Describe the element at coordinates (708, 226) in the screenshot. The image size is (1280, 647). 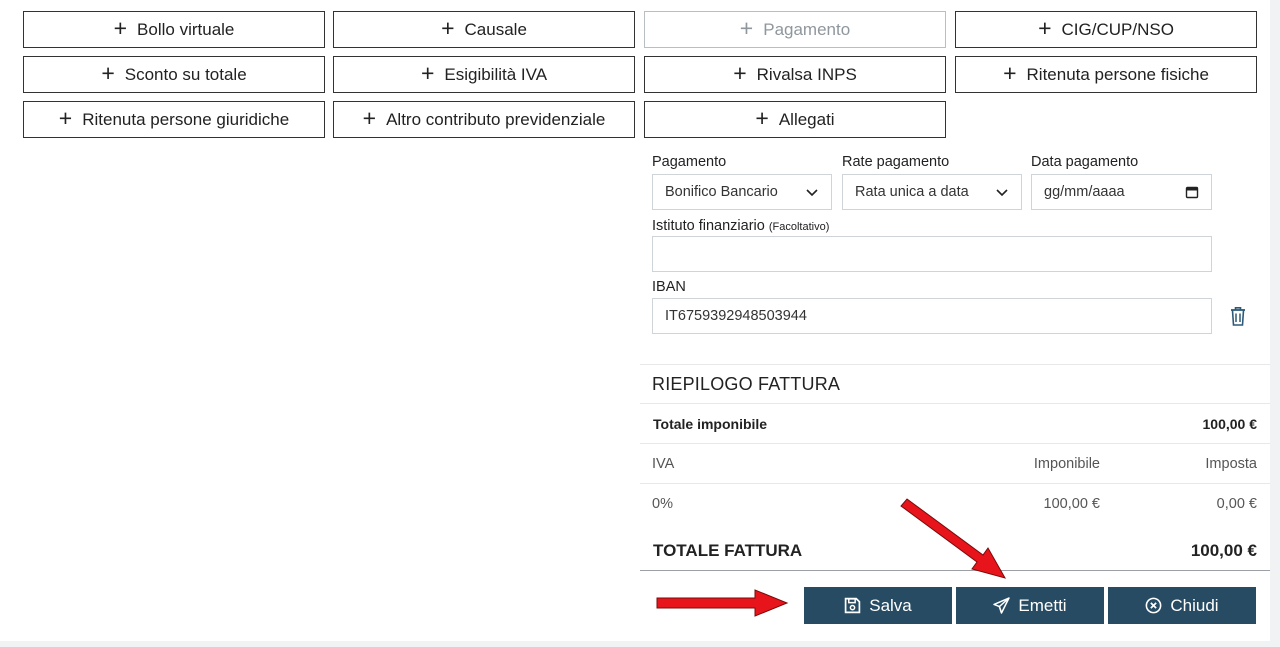
I see `institute-label-text: Istituto finanziario` at that location.